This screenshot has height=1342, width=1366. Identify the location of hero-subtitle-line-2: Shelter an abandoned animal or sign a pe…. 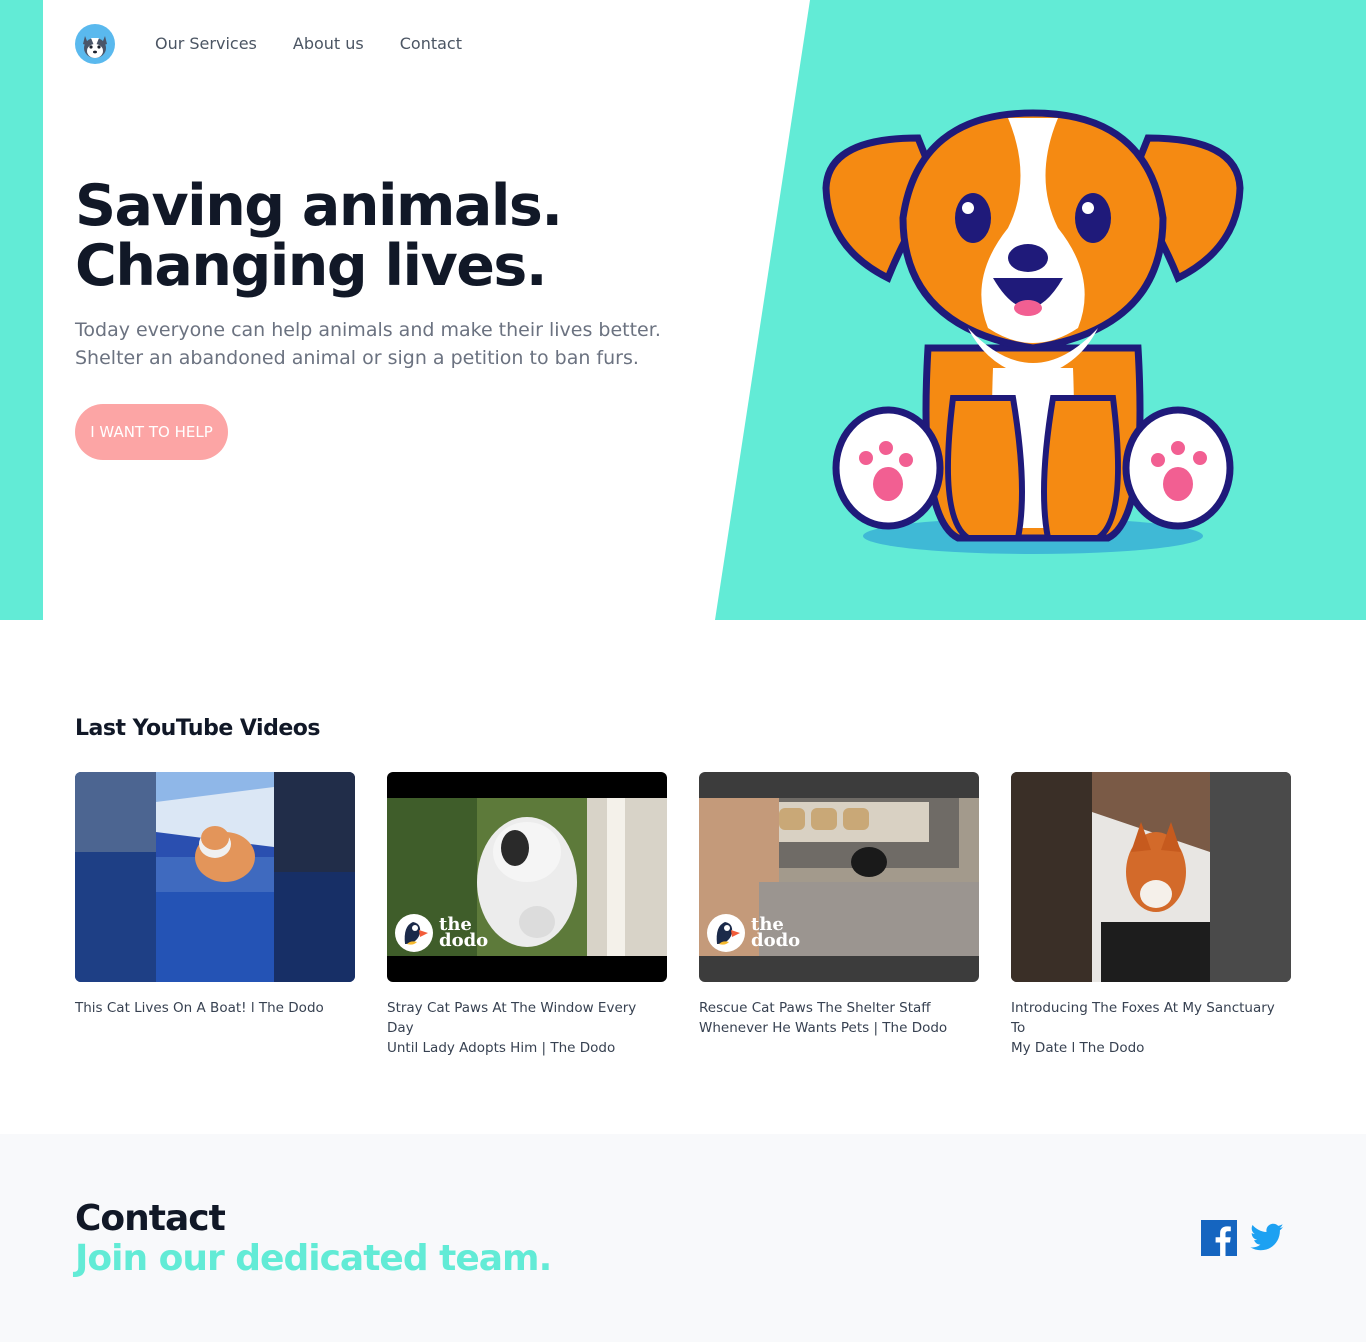
(357, 358).